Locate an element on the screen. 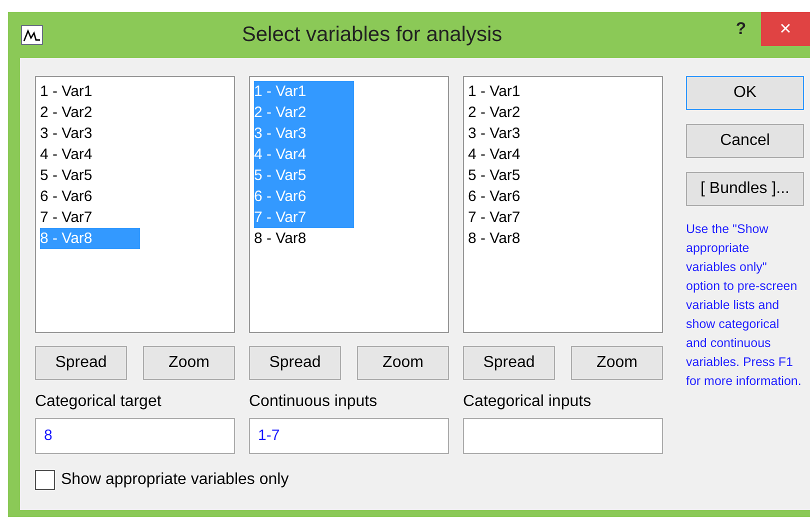 The image size is (810, 519). help-text: Use the "Show appropriate variables only" option to pre-screen variable lists and show categorical and continuous variables. Press F1 for more information. is located at coordinates (744, 305).